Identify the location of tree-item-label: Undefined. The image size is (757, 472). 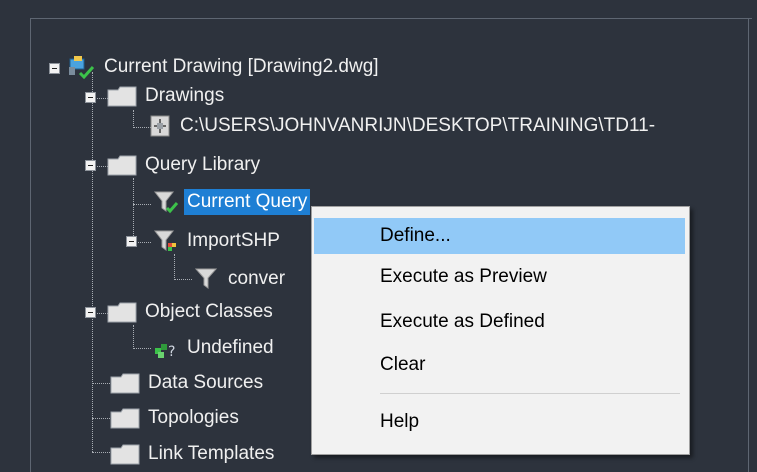
(230, 347).